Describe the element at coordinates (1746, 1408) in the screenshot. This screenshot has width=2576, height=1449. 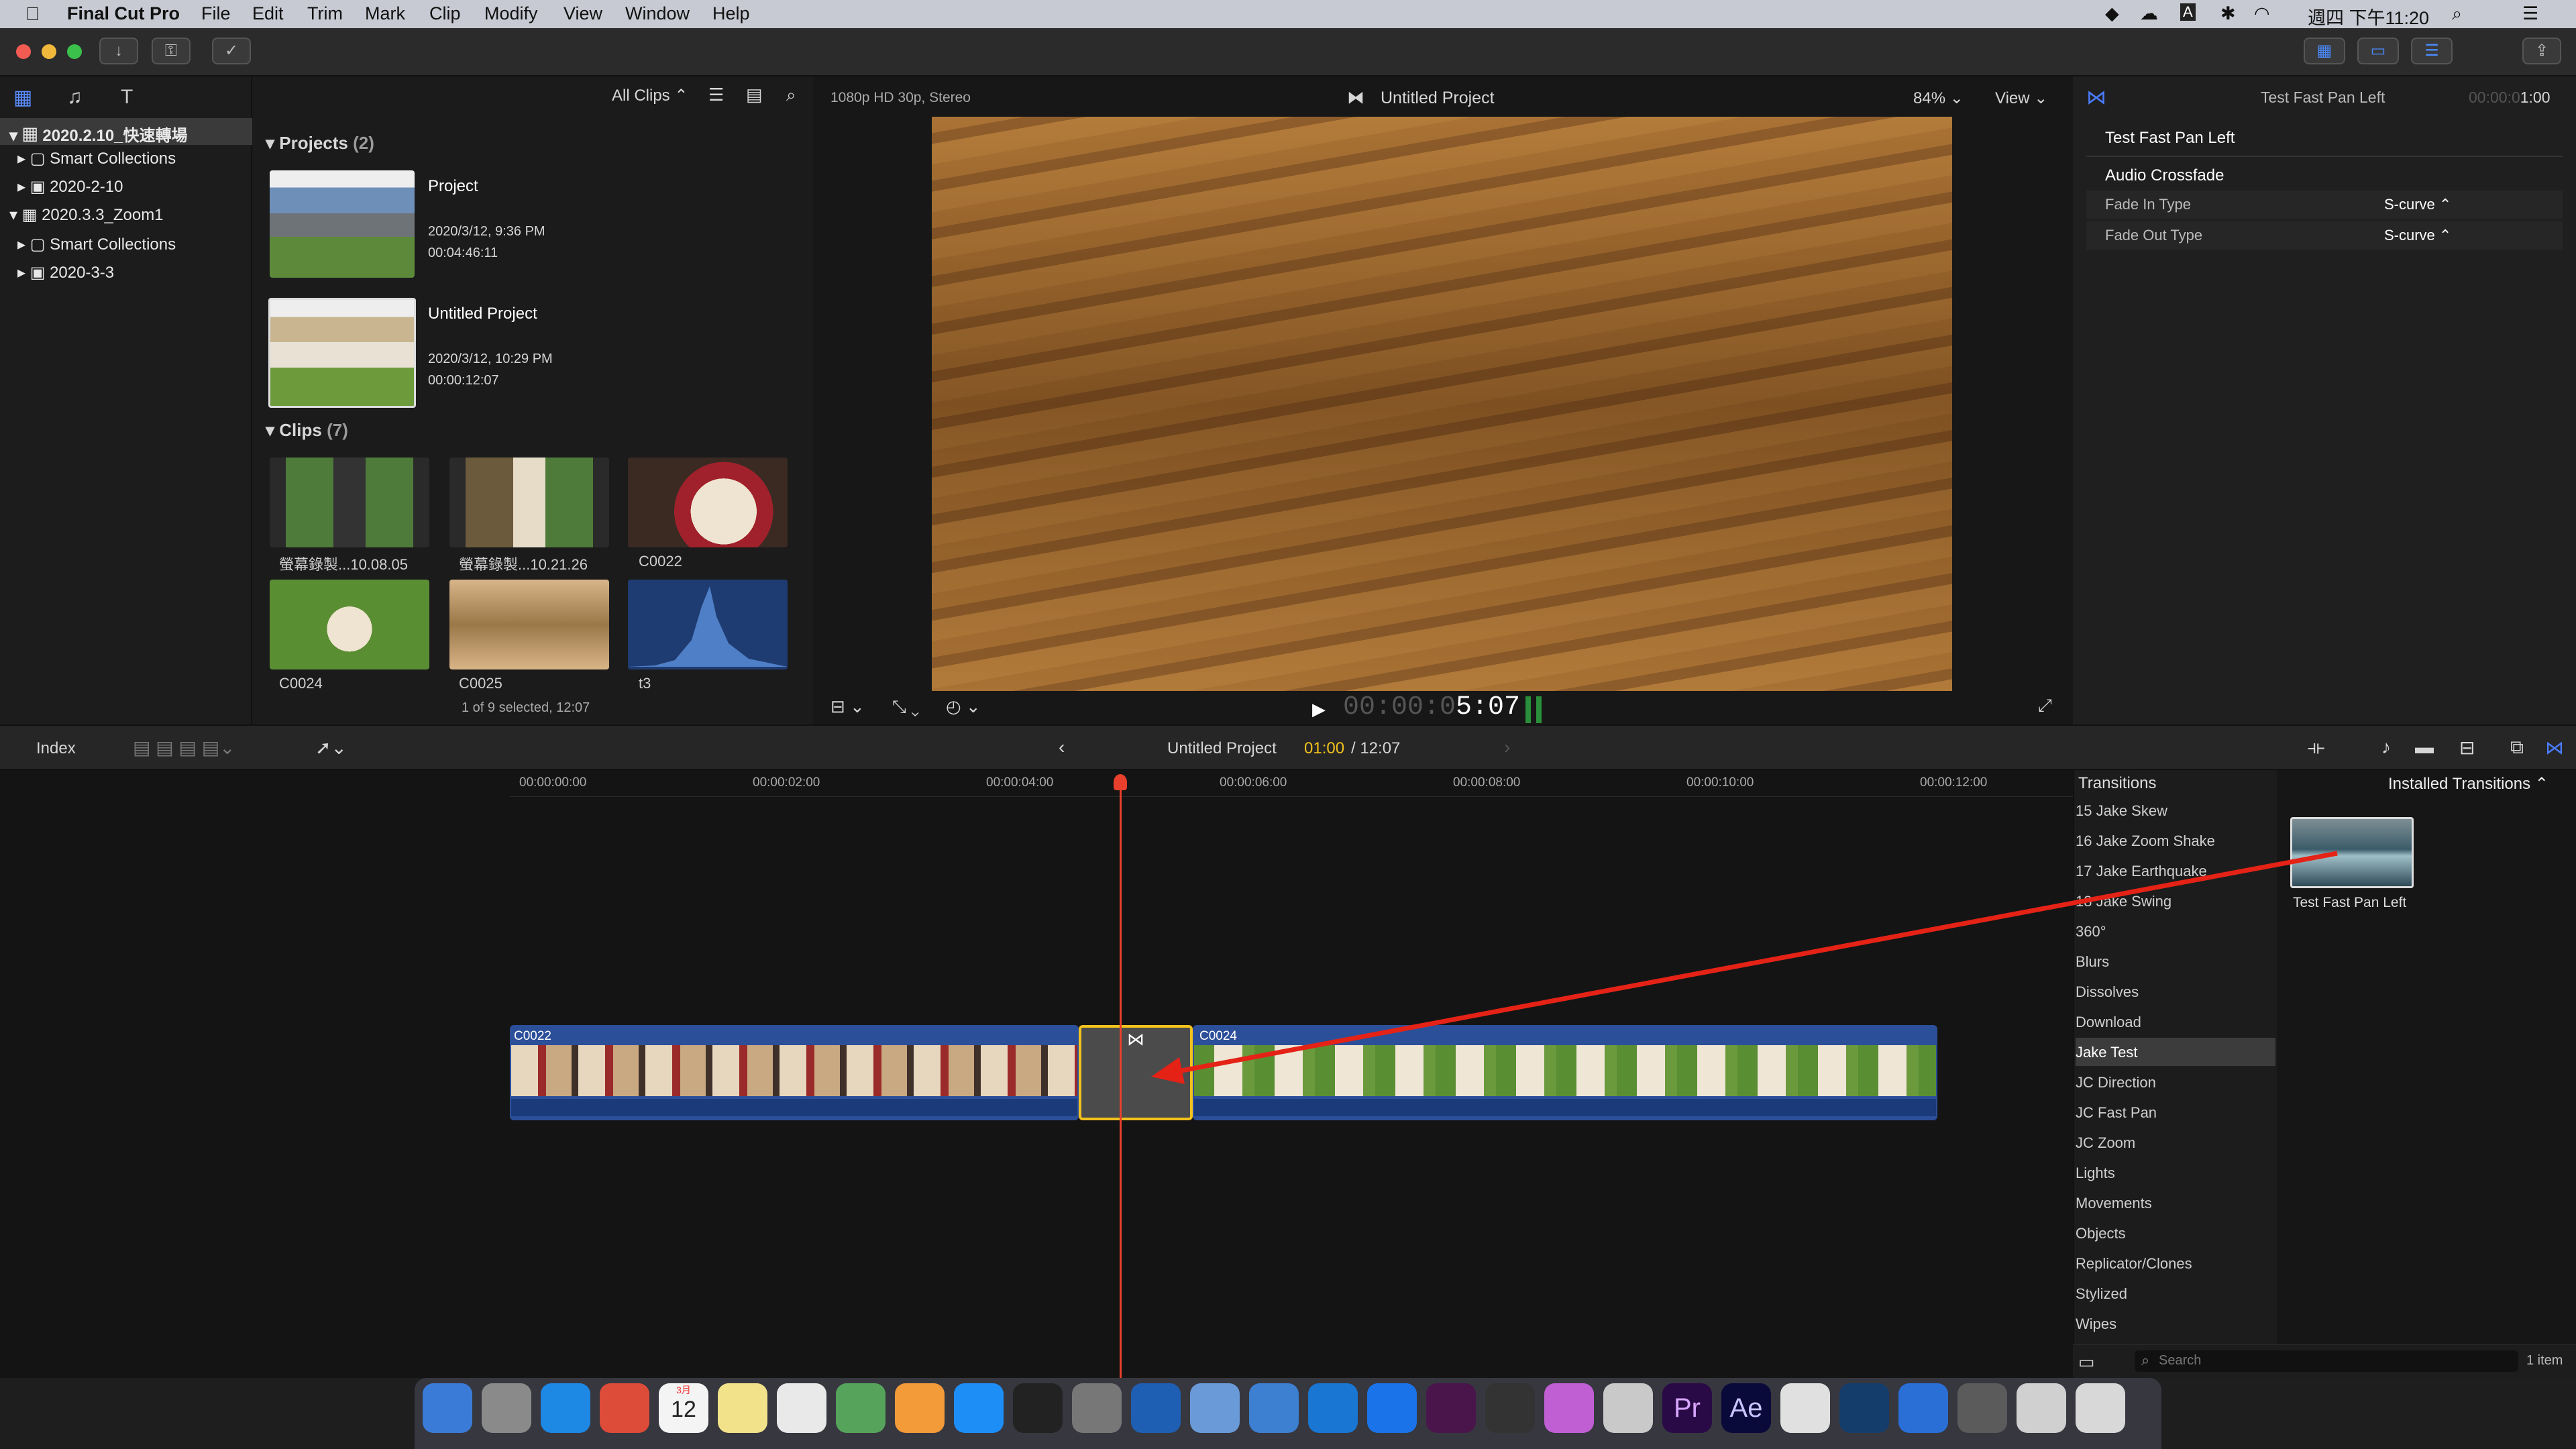
I see `after-effects-icon: Ae` at that location.